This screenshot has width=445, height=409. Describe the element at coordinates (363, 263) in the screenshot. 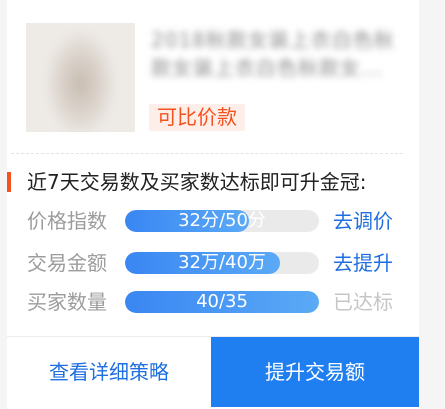

I see `improve-amount-link: 去提升` at that location.